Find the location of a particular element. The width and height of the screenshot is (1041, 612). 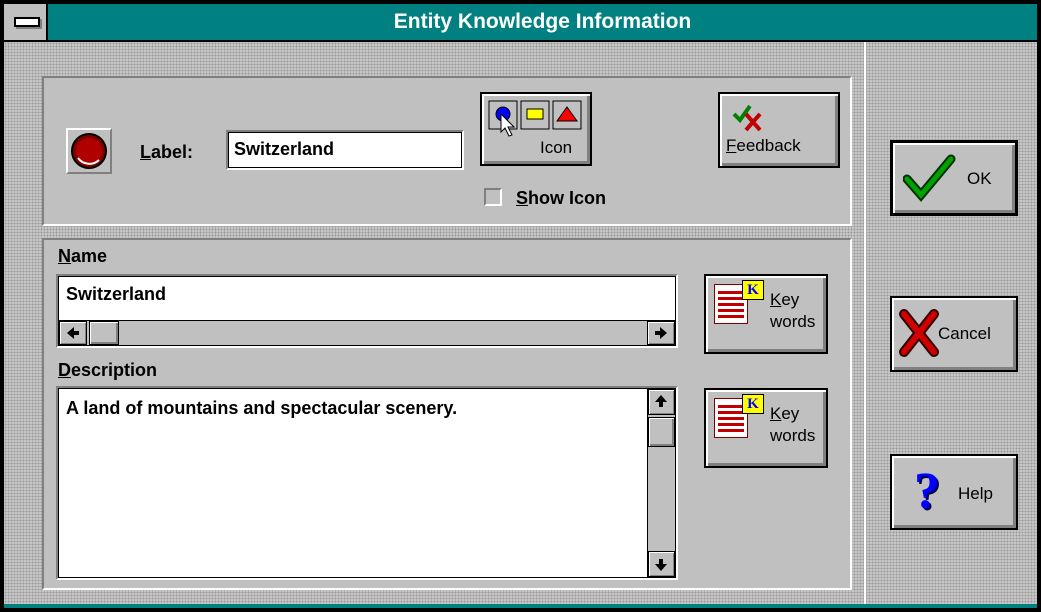

entity-icon-frame is located at coordinates (89, 151).